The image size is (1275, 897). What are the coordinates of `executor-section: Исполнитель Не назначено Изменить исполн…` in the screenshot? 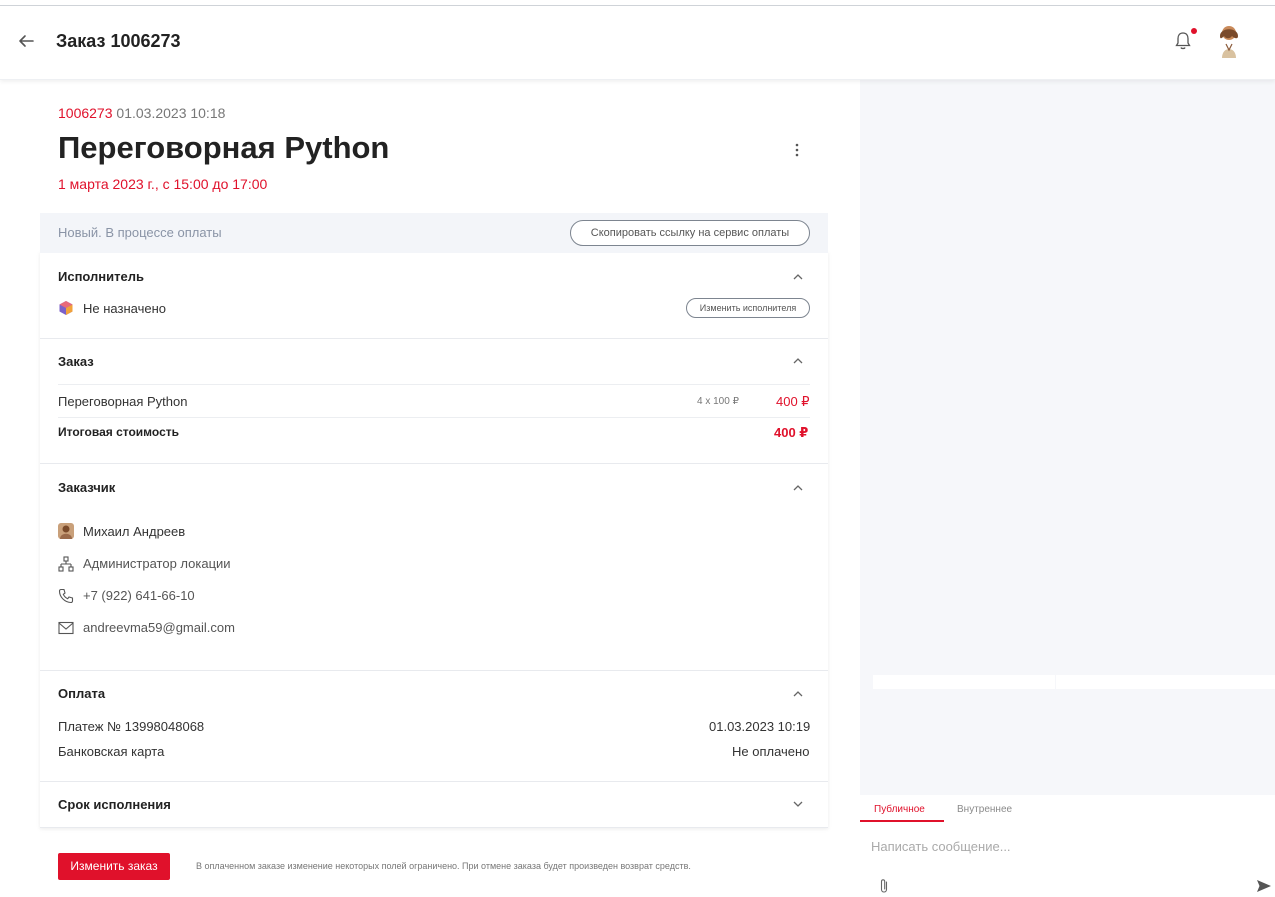 It's located at (434, 296).